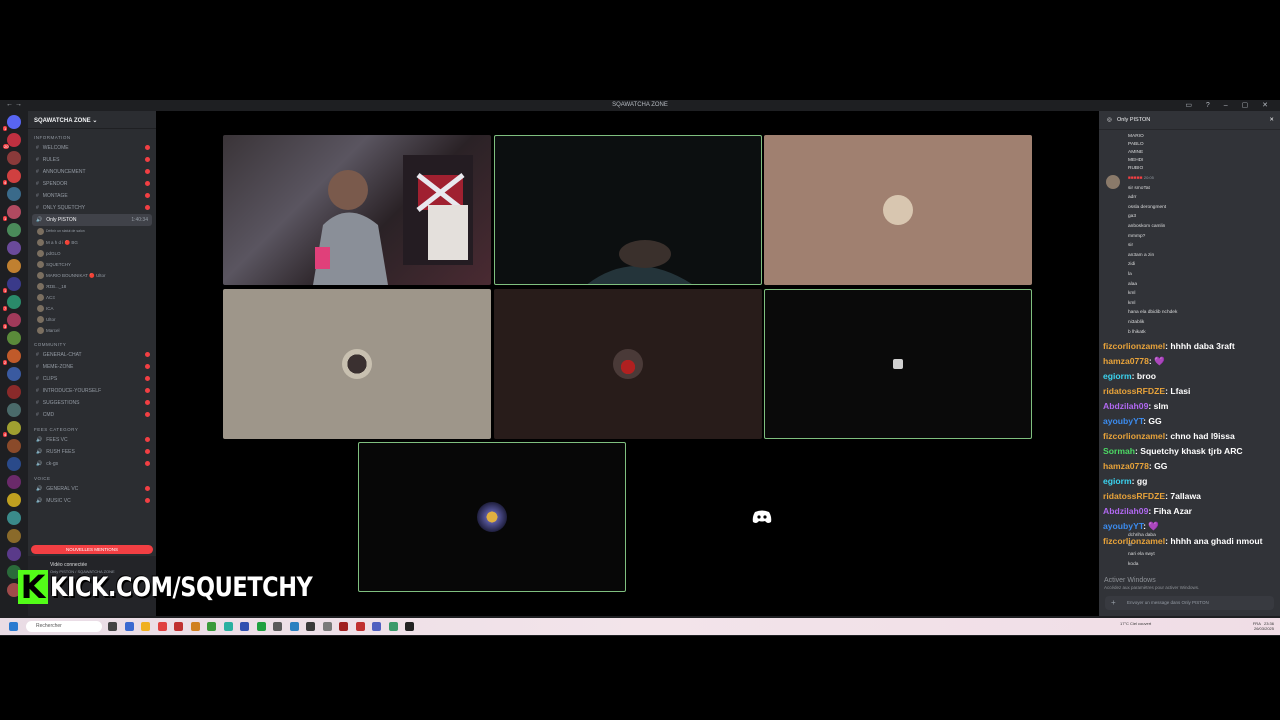 This screenshot has height=720, width=1280. Describe the element at coordinates (92, 286) in the screenshot. I see `voice-user: ЯΣB..._18` at that location.